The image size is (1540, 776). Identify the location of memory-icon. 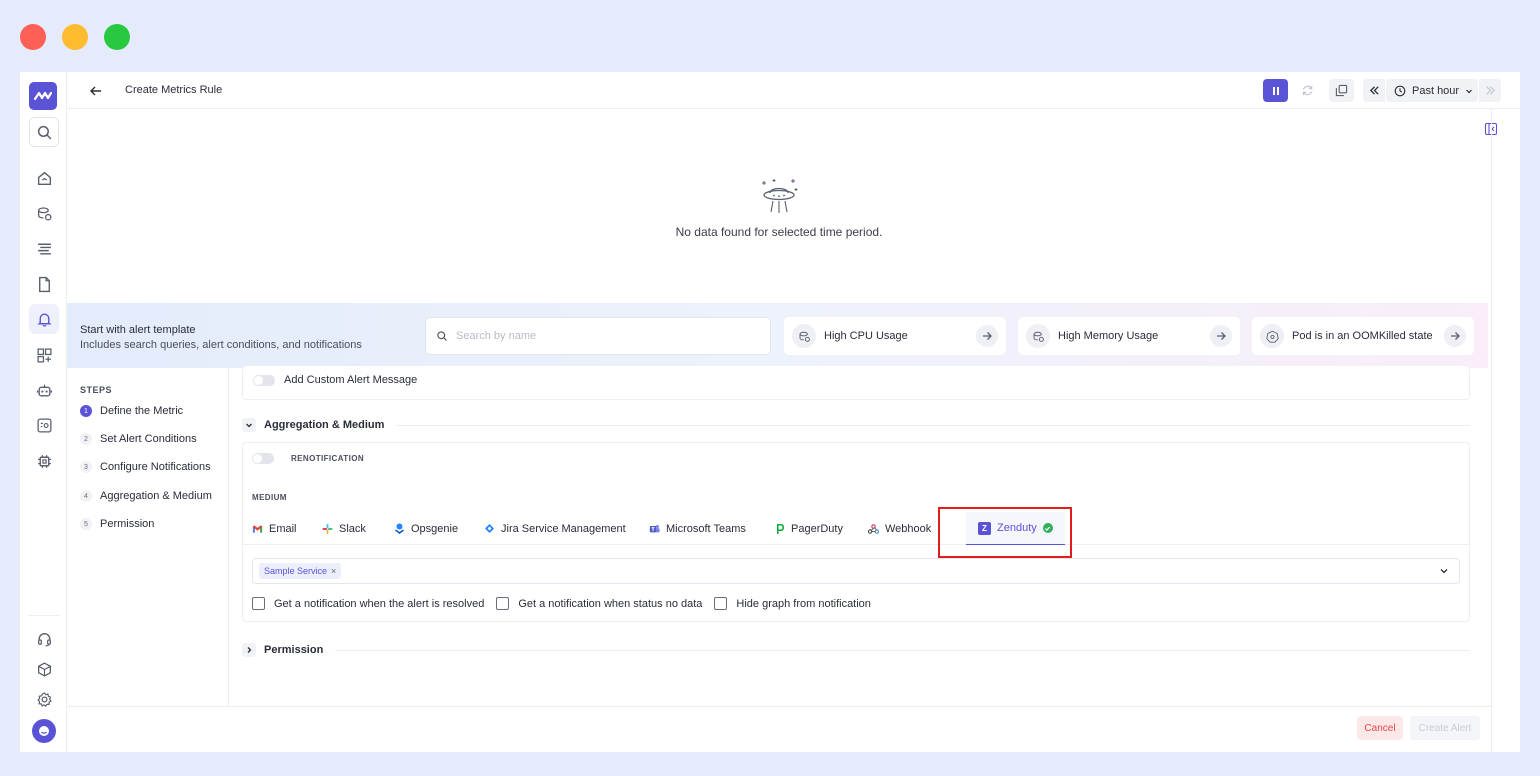
(1038, 336).